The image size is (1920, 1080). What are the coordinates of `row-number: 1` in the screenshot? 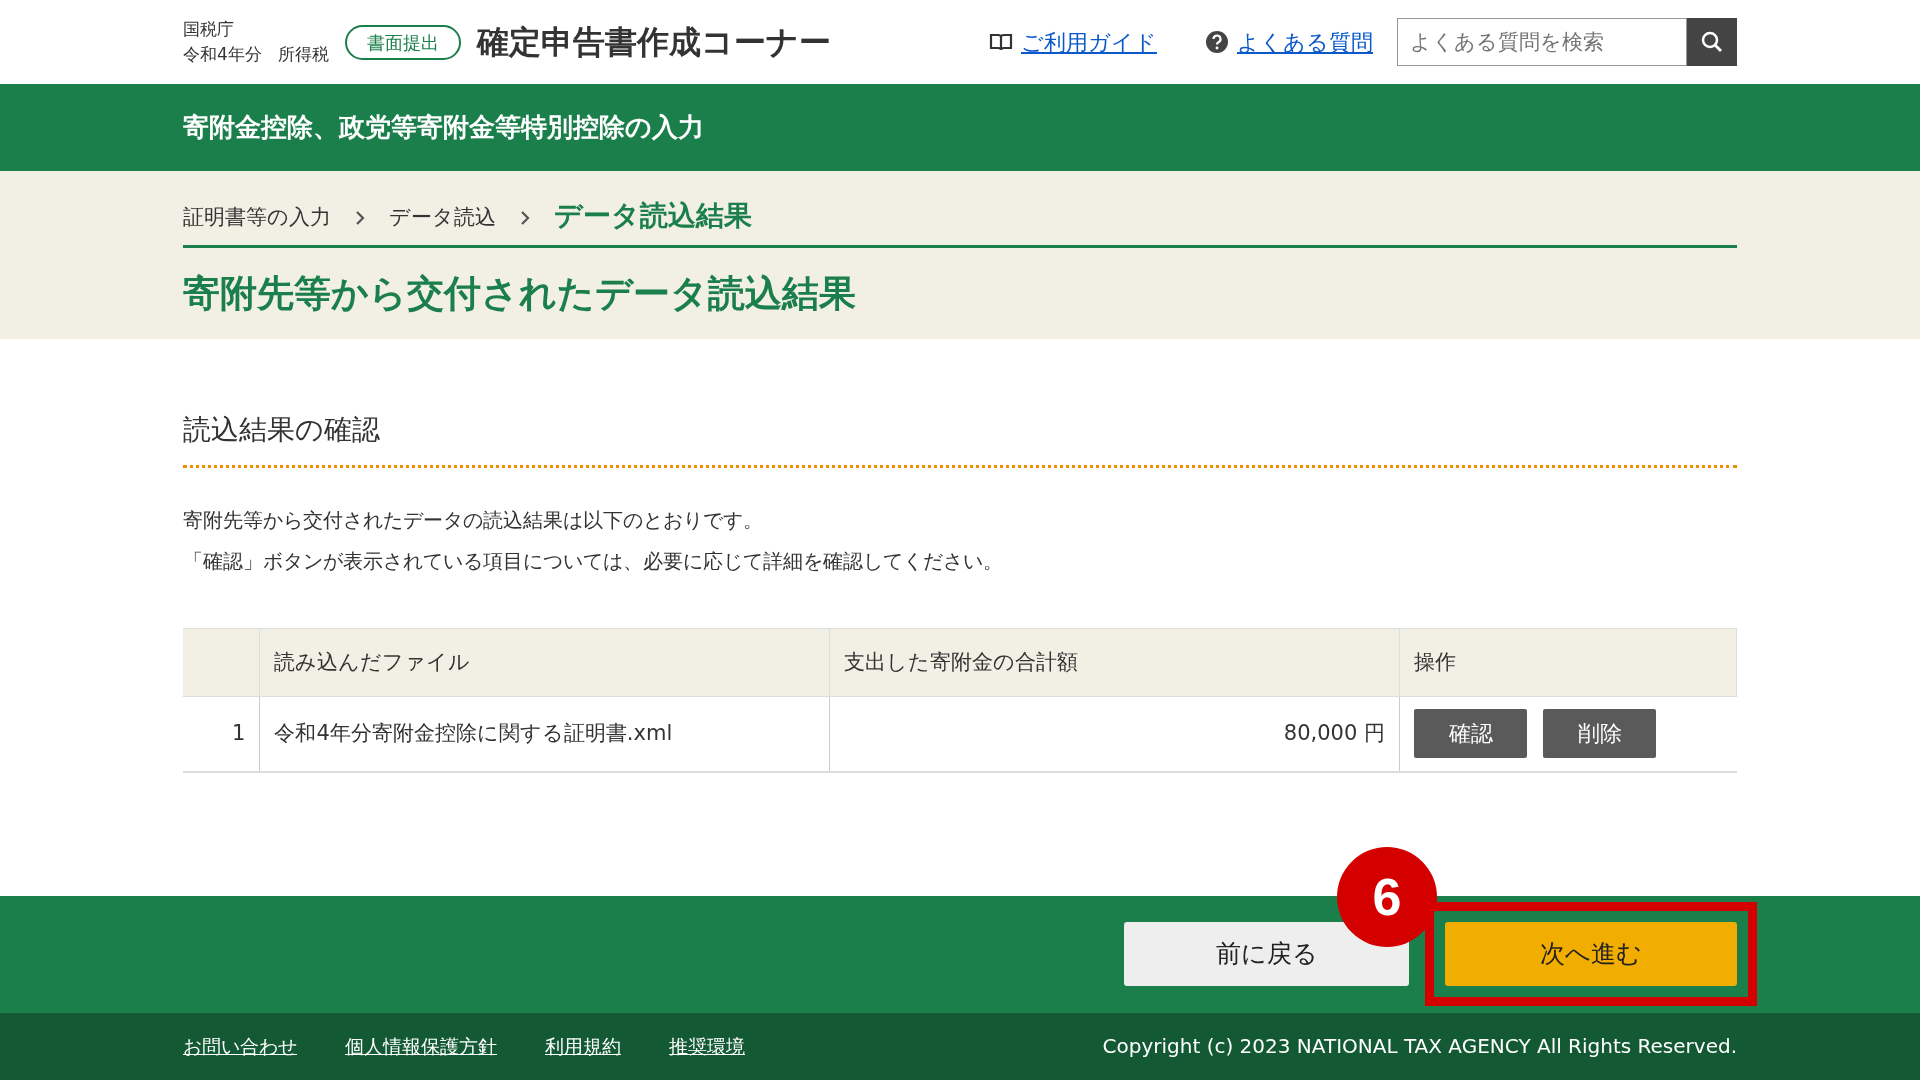 It's located at (221, 734).